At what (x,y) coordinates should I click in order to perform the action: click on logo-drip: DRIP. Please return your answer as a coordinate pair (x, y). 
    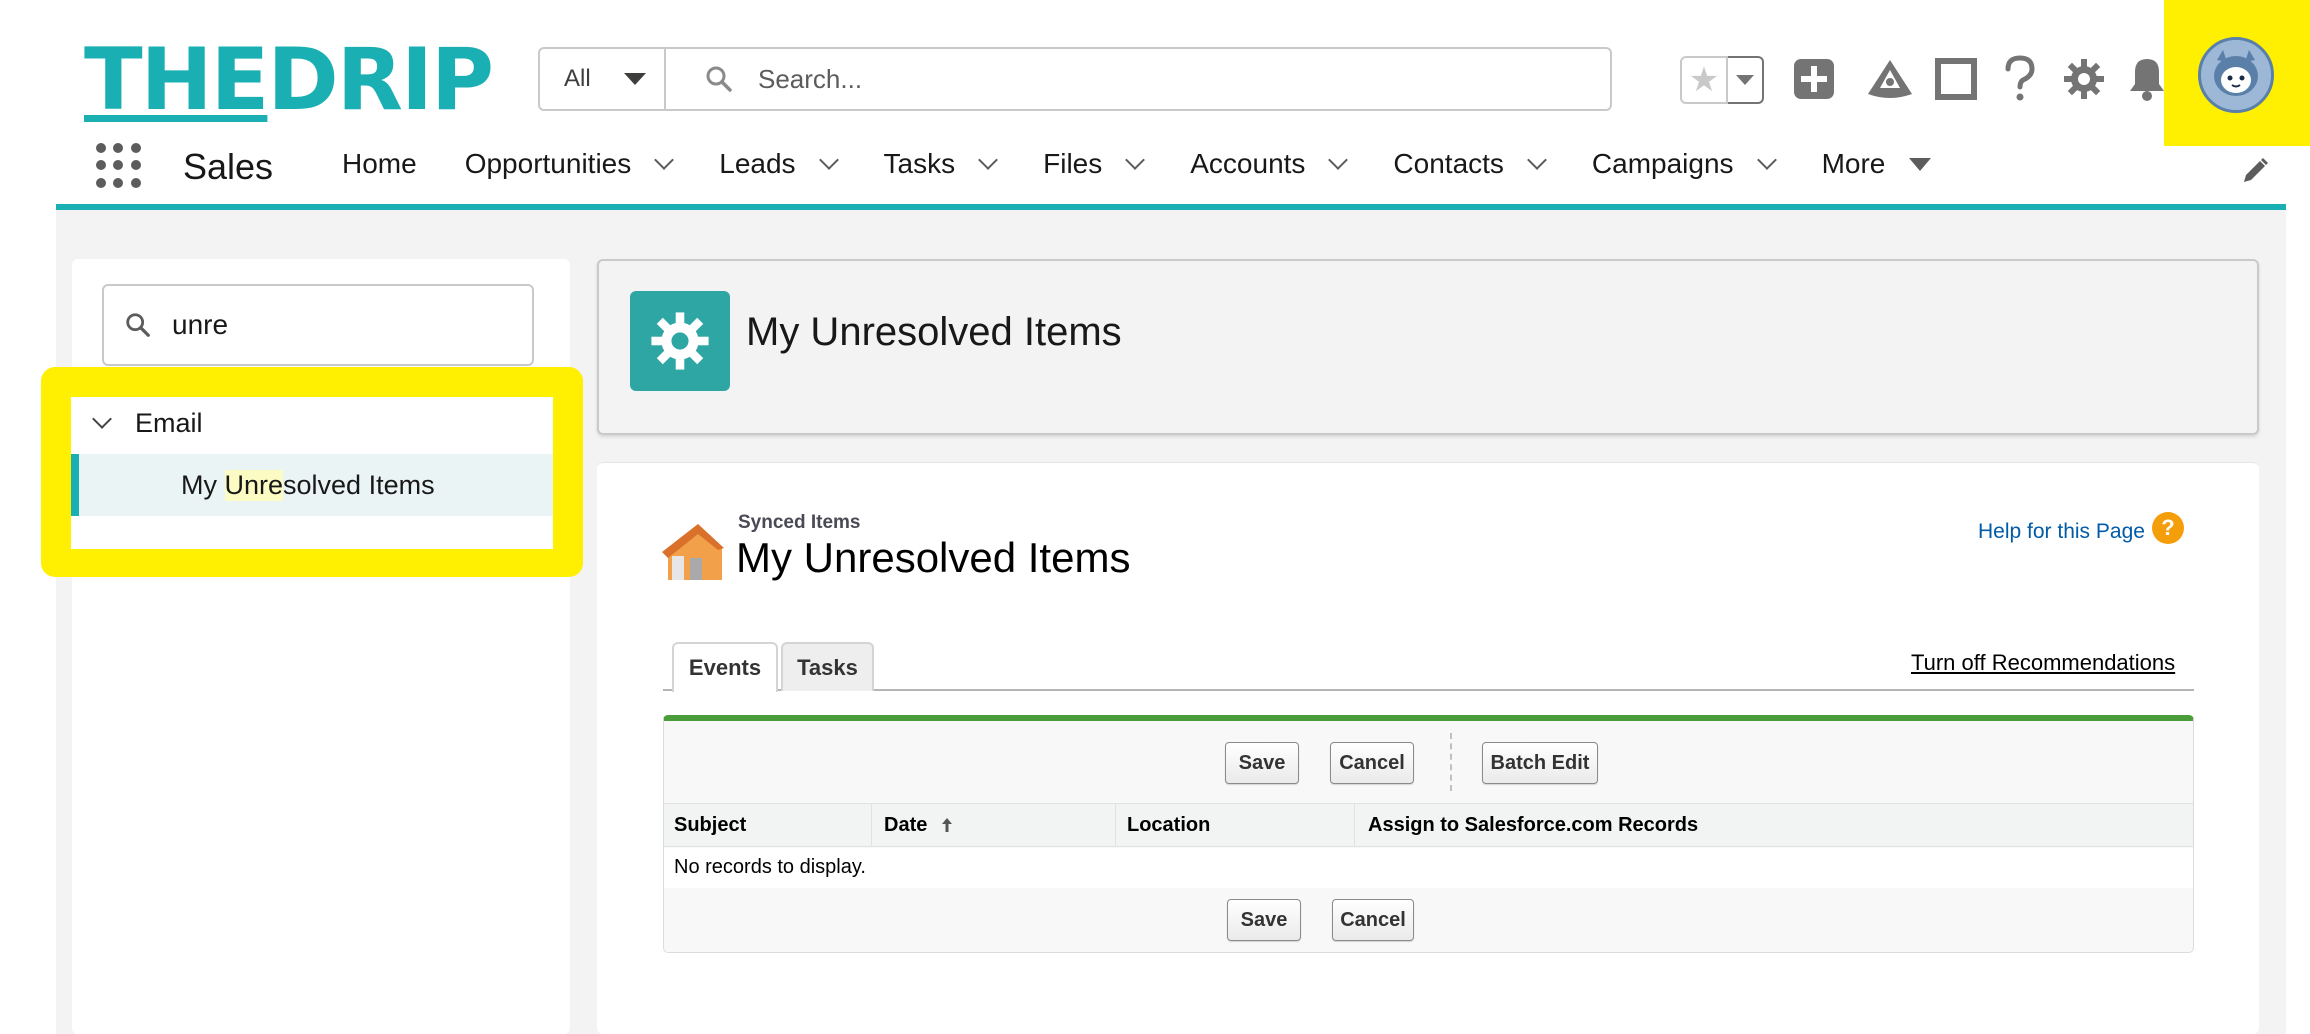
    Looking at the image, I should click on (380, 80).